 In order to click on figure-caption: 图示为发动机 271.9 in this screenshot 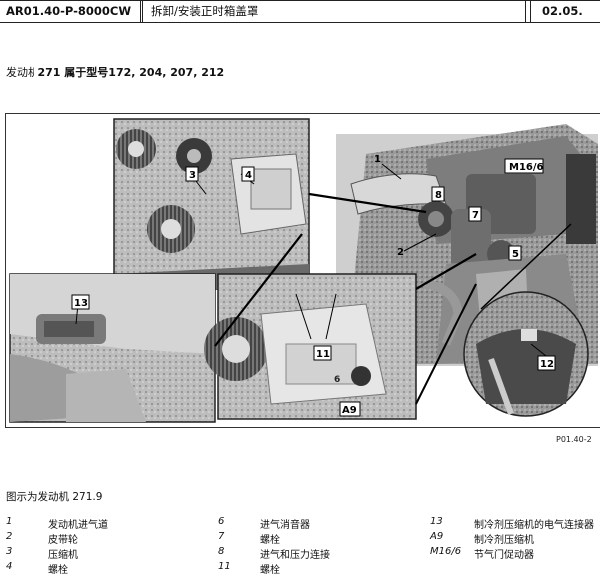, I will do `click(54, 497)`.